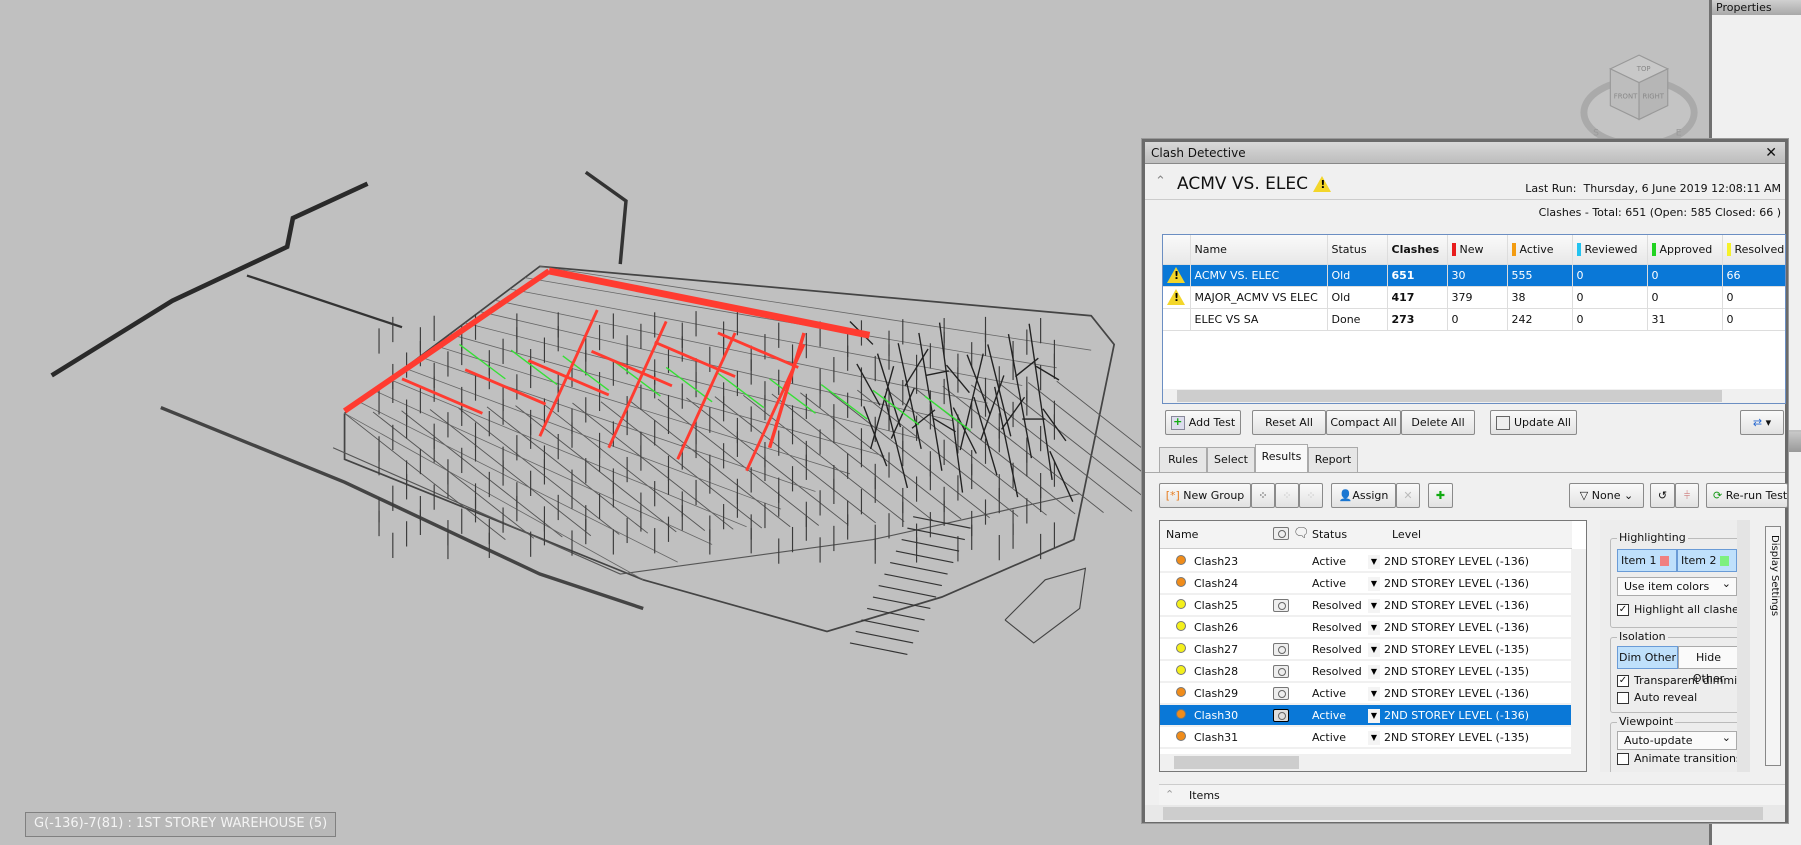  What do you see at coordinates (1474, 396) in the screenshot?
I see `tests-horizontal-scrollbar` at bounding box center [1474, 396].